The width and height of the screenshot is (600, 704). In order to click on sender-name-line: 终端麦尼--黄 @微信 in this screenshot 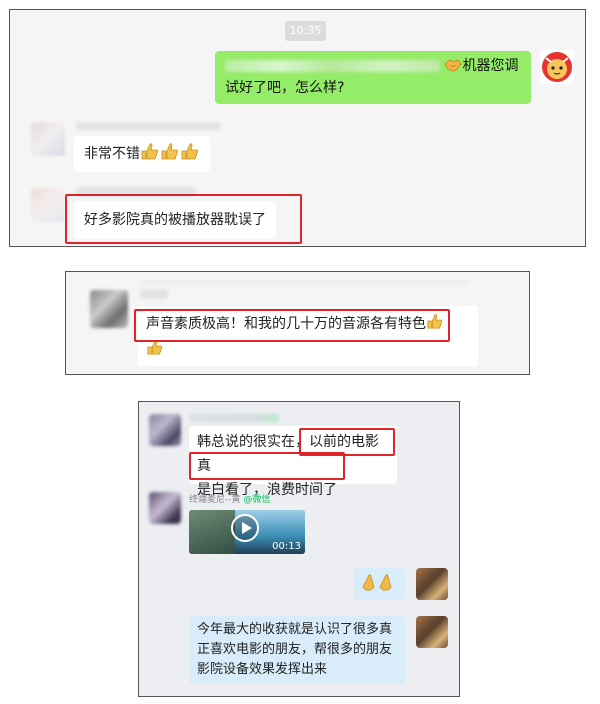, I will do `click(229, 498)`.